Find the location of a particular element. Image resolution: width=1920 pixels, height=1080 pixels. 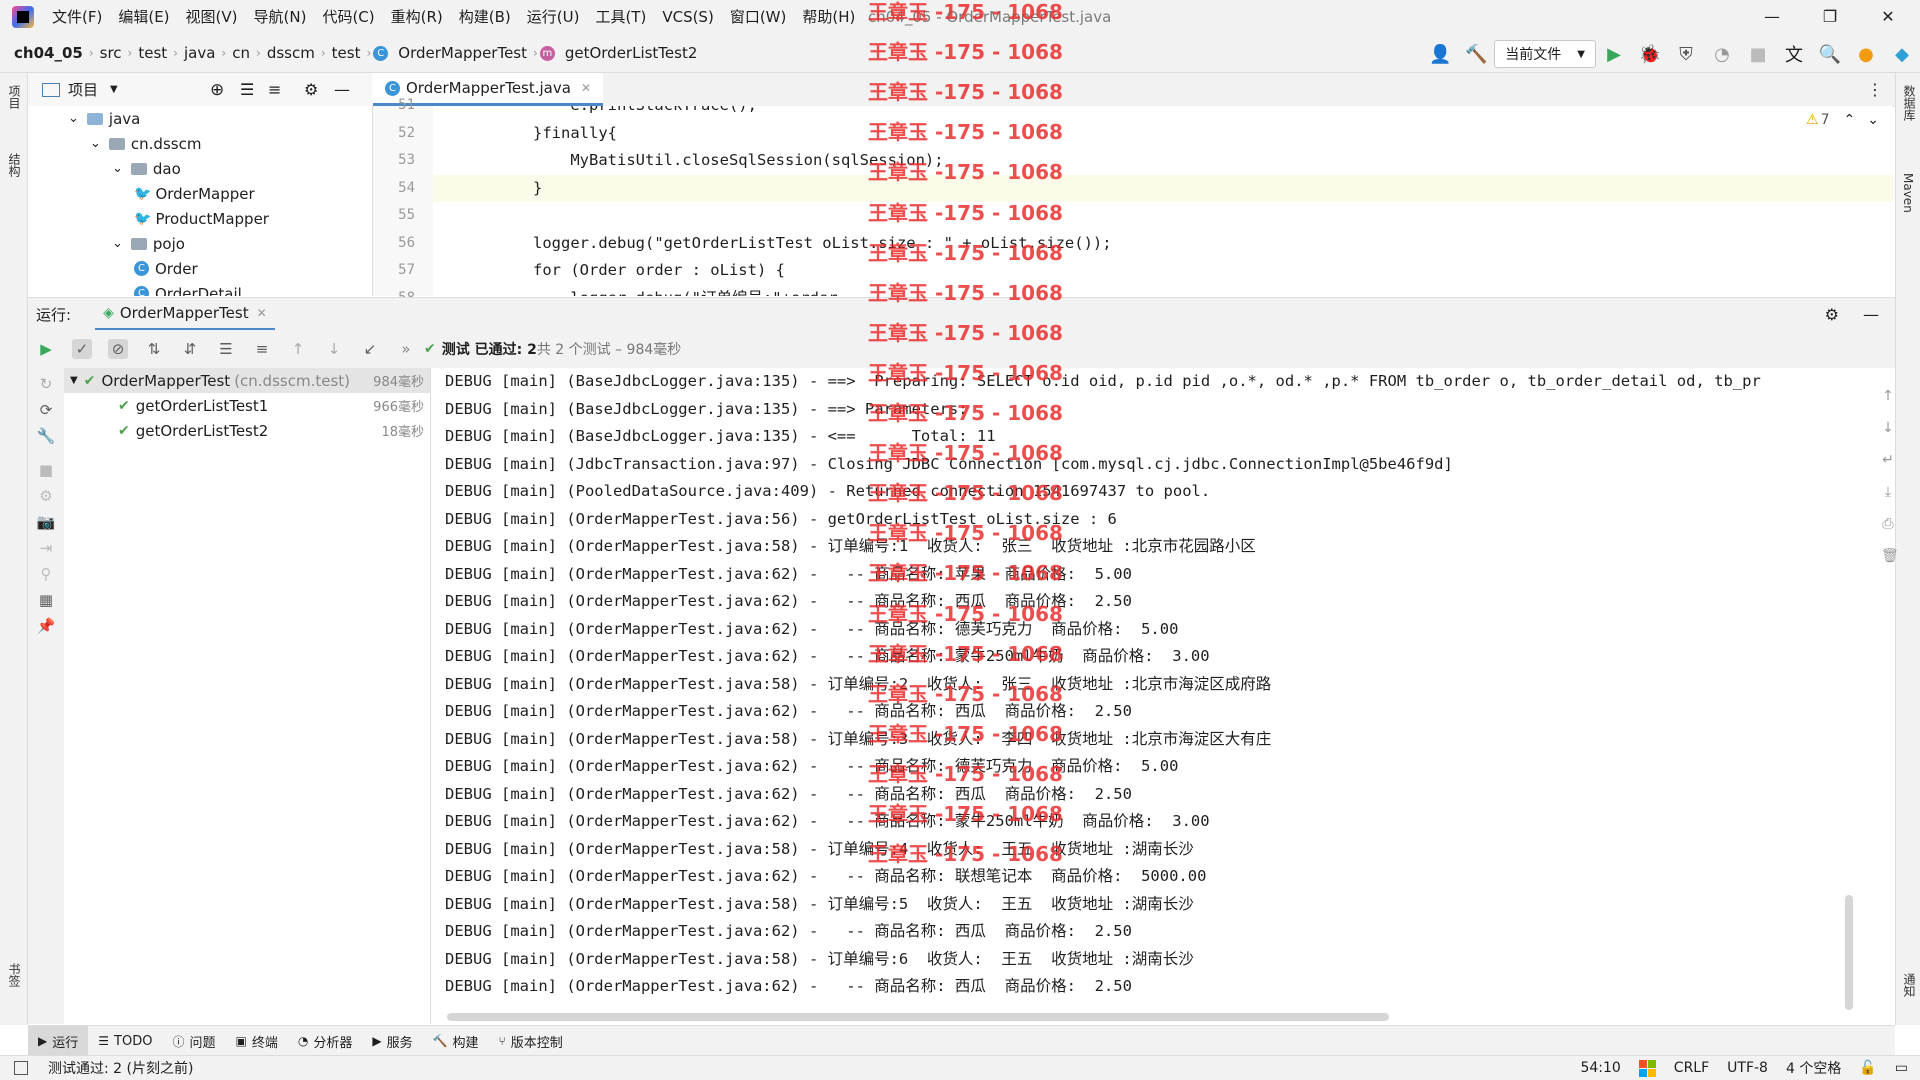

gear-icon: ⚙ is located at coordinates (1832, 314).